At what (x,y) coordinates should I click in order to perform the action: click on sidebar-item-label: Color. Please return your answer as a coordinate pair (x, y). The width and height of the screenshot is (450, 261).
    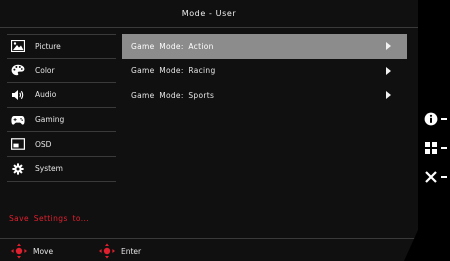
    Looking at the image, I should click on (45, 70).